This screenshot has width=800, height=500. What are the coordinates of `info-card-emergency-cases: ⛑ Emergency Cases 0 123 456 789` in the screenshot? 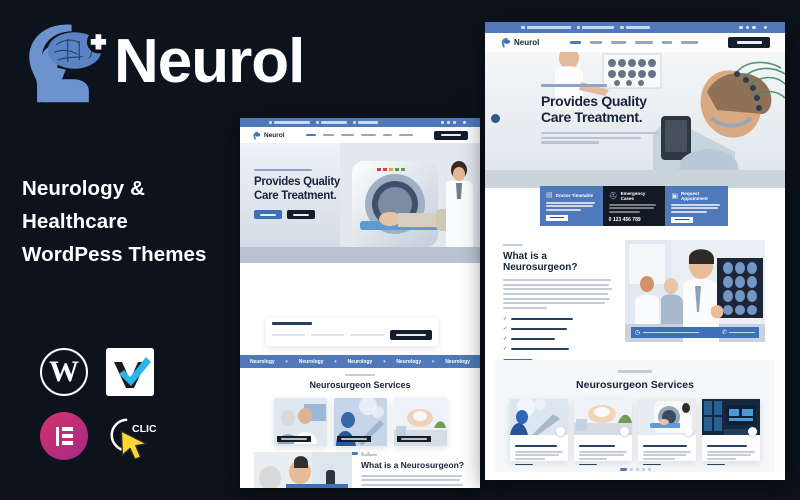 It's located at (634, 206).